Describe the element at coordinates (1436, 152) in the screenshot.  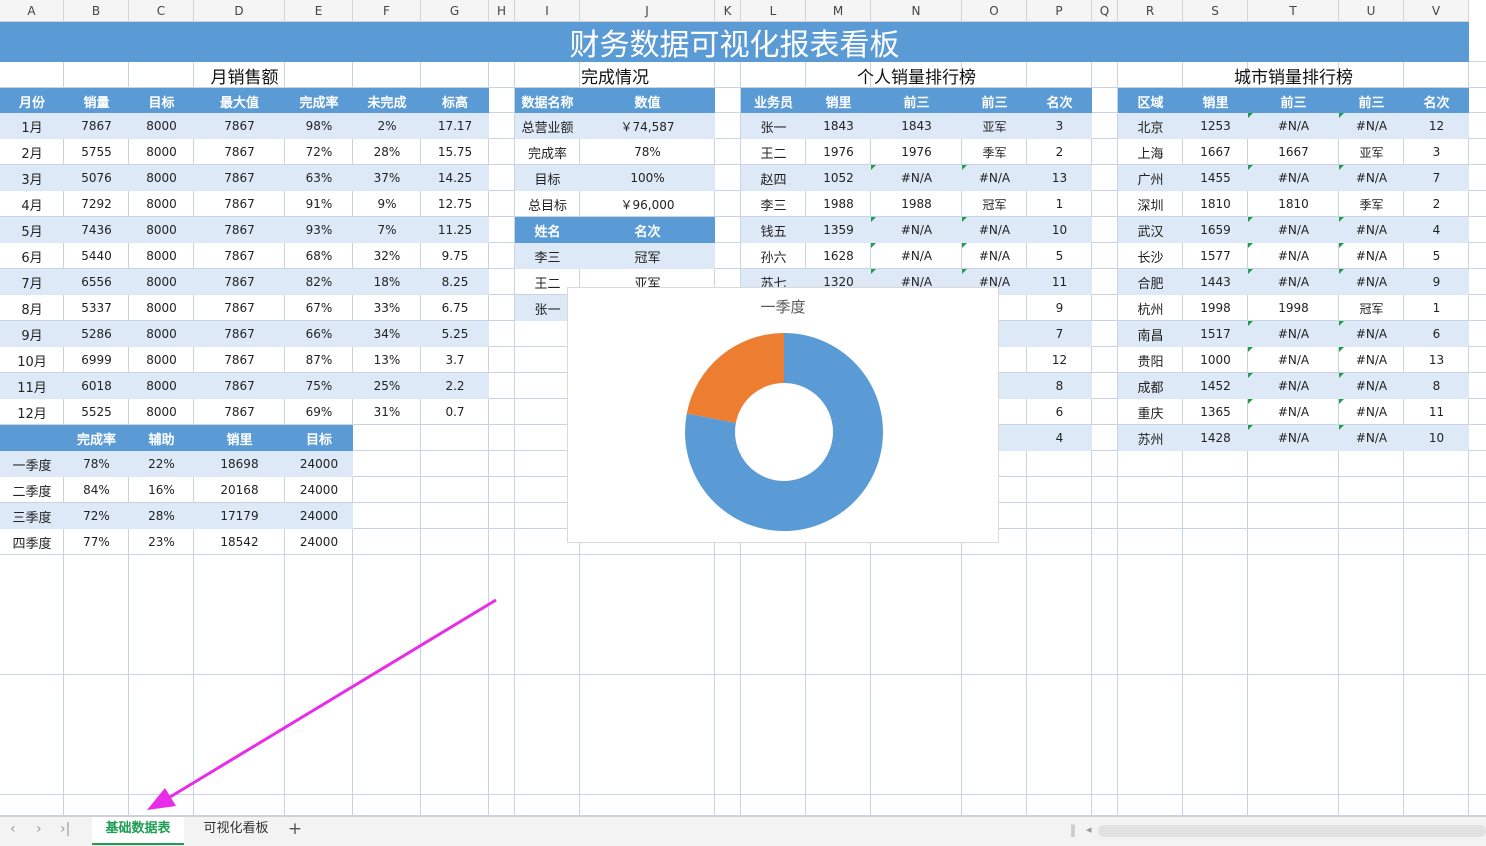
I see `table-cell: 3` at that location.